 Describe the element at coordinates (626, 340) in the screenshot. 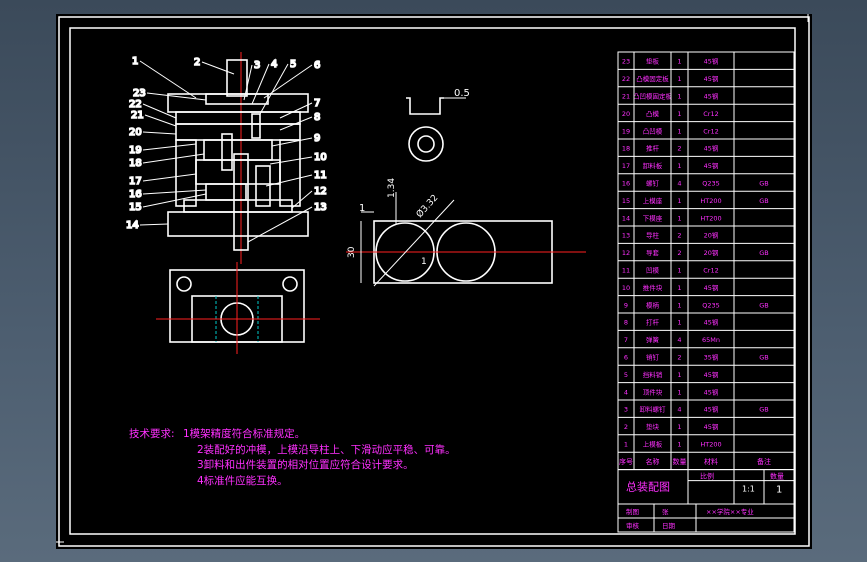

I see `bom-cell: 7` at that location.